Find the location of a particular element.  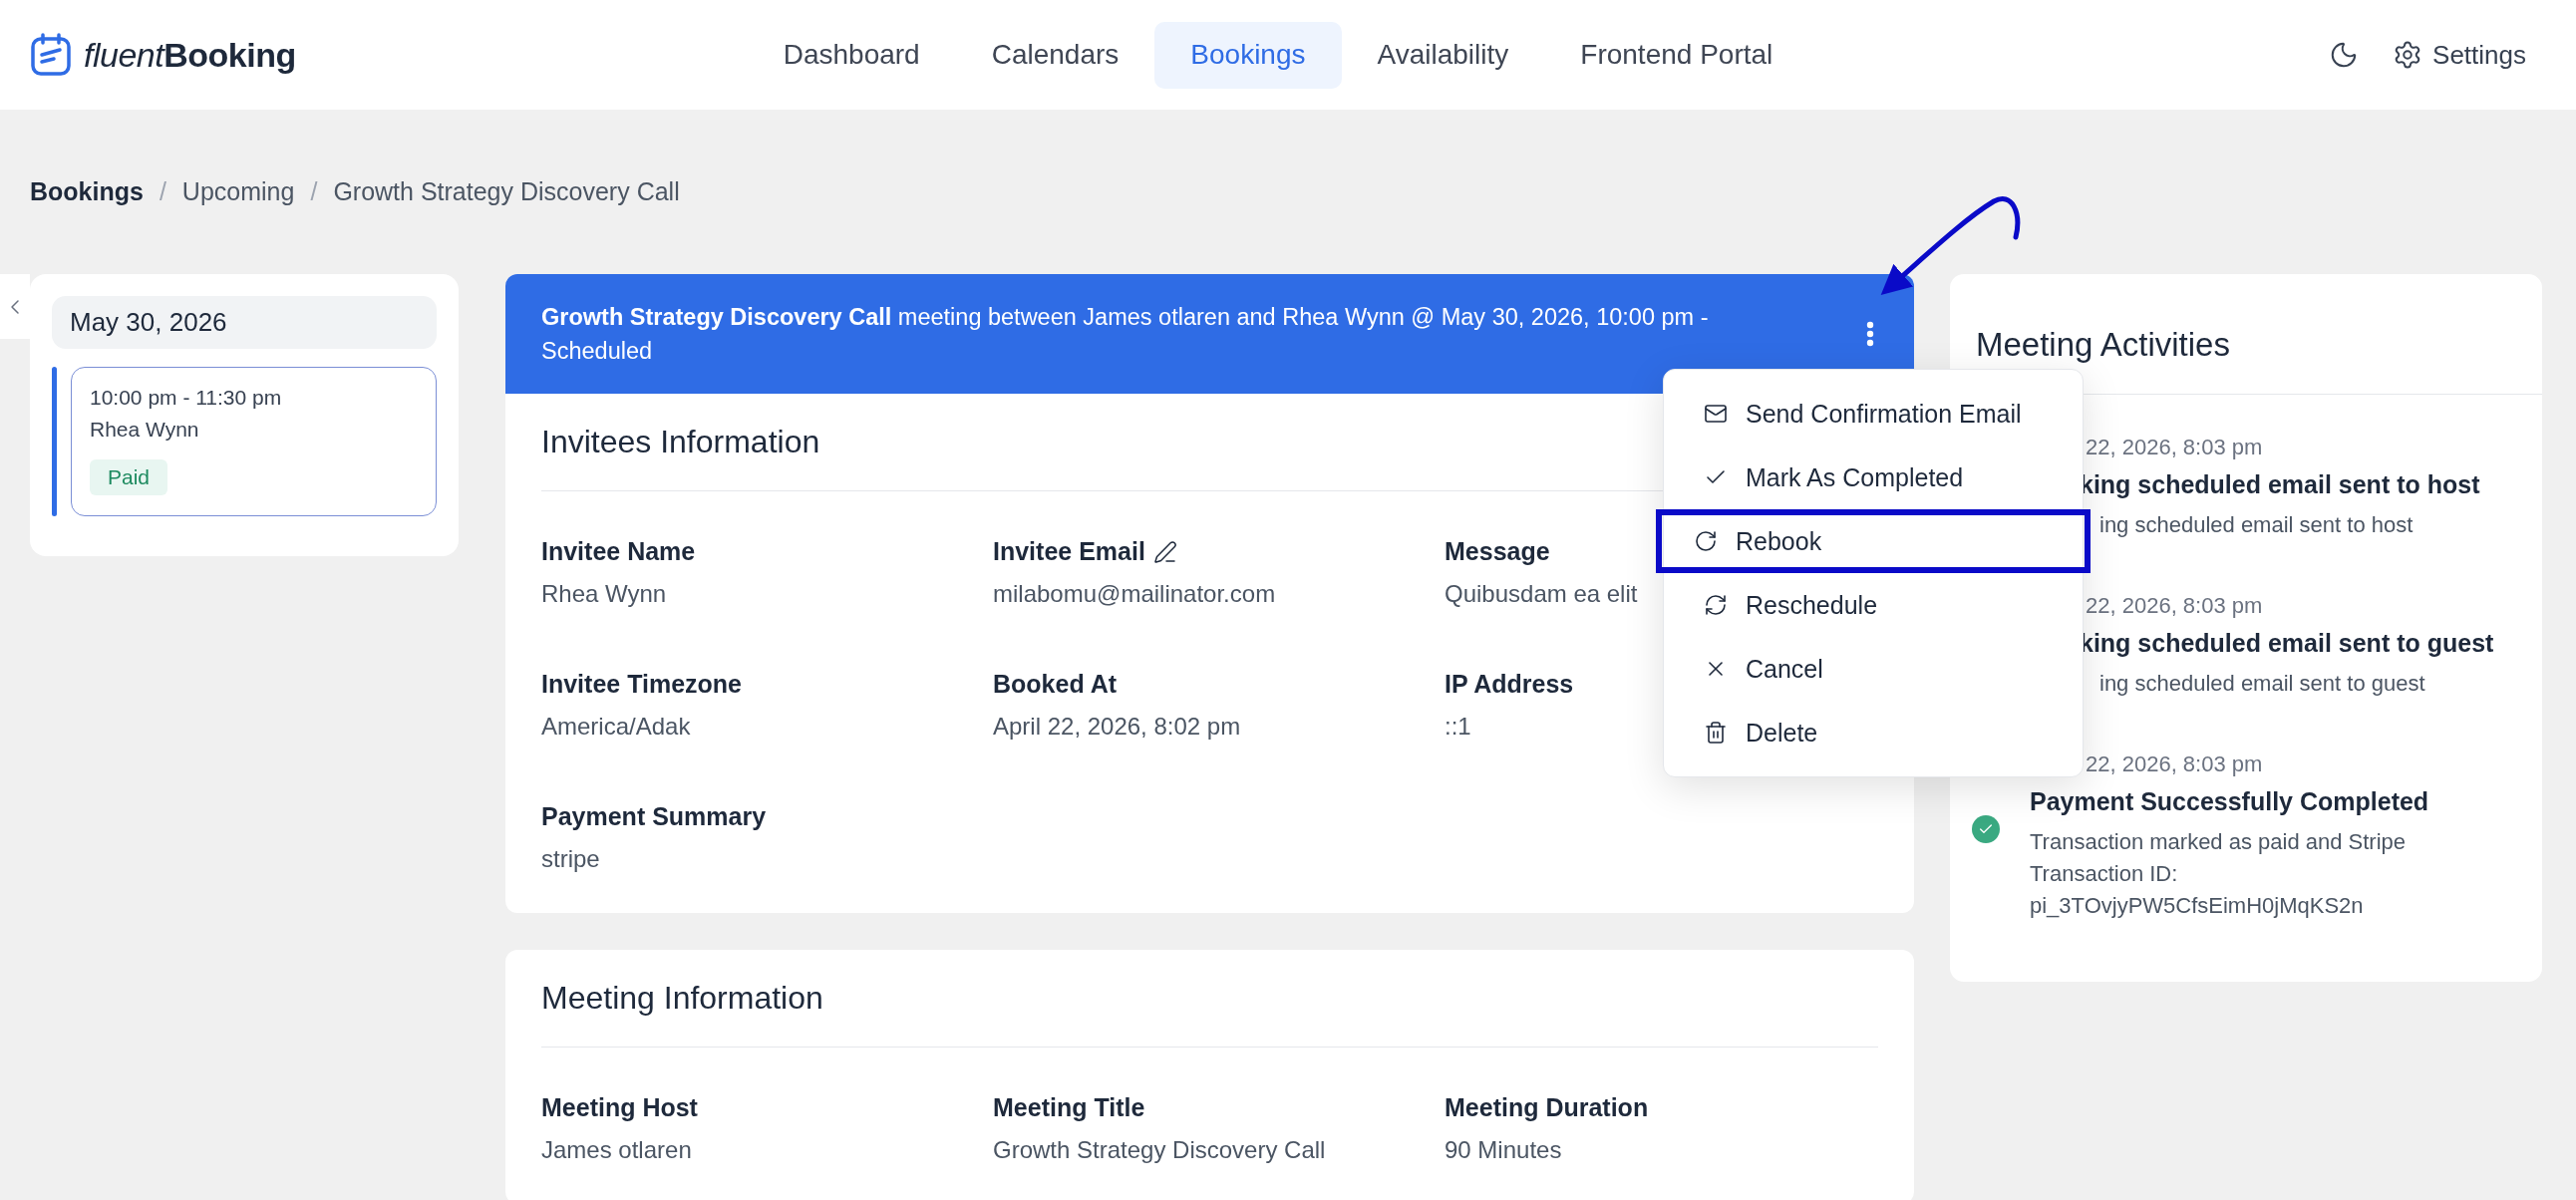

field-label: Meeting Duration is located at coordinates (1547, 1108).